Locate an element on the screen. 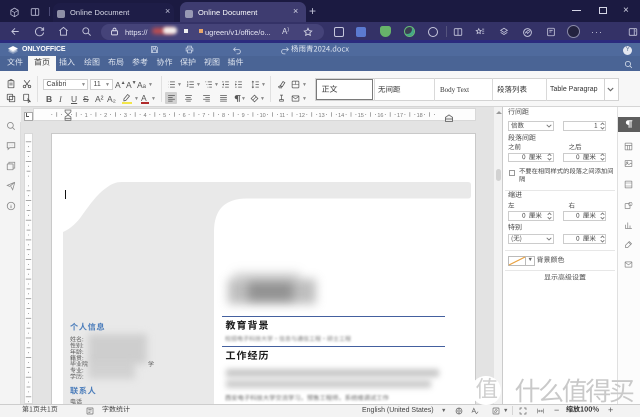  svg-text: 18 is located at coordinates (420, 116).